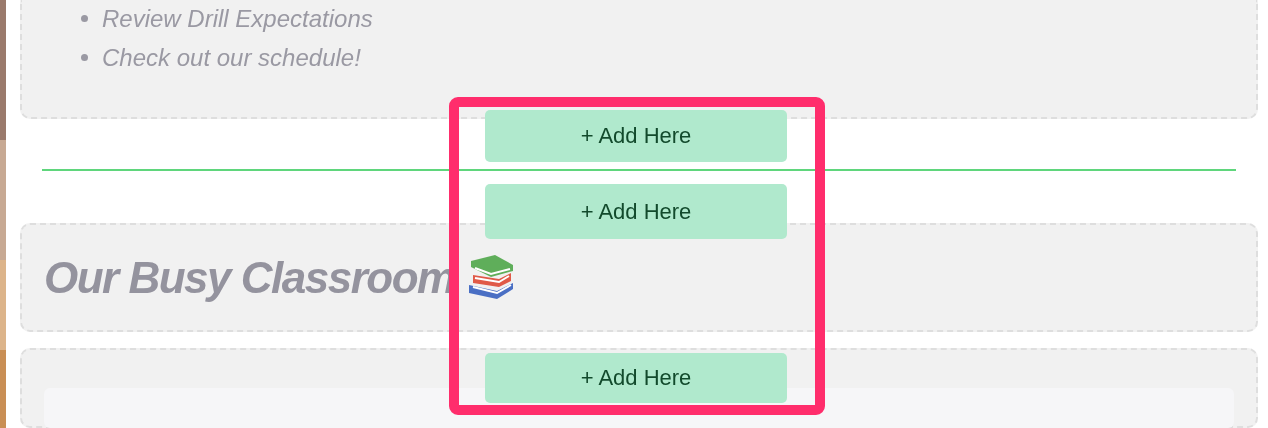 The image size is (1268, 428). Describe the element at coordinates (237, 18) in the screenshot. I see `list-item: Review Drill Expectations` at that location.